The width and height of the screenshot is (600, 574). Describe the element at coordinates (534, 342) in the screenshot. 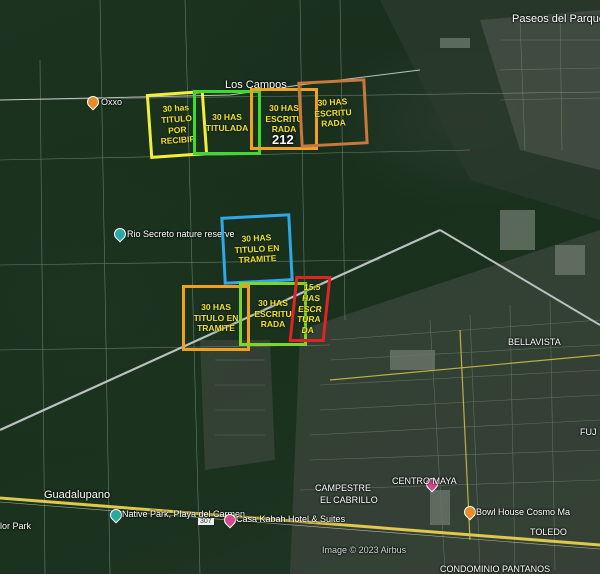

I see `place-label-bellavista: BELLAVISTA` at that location.